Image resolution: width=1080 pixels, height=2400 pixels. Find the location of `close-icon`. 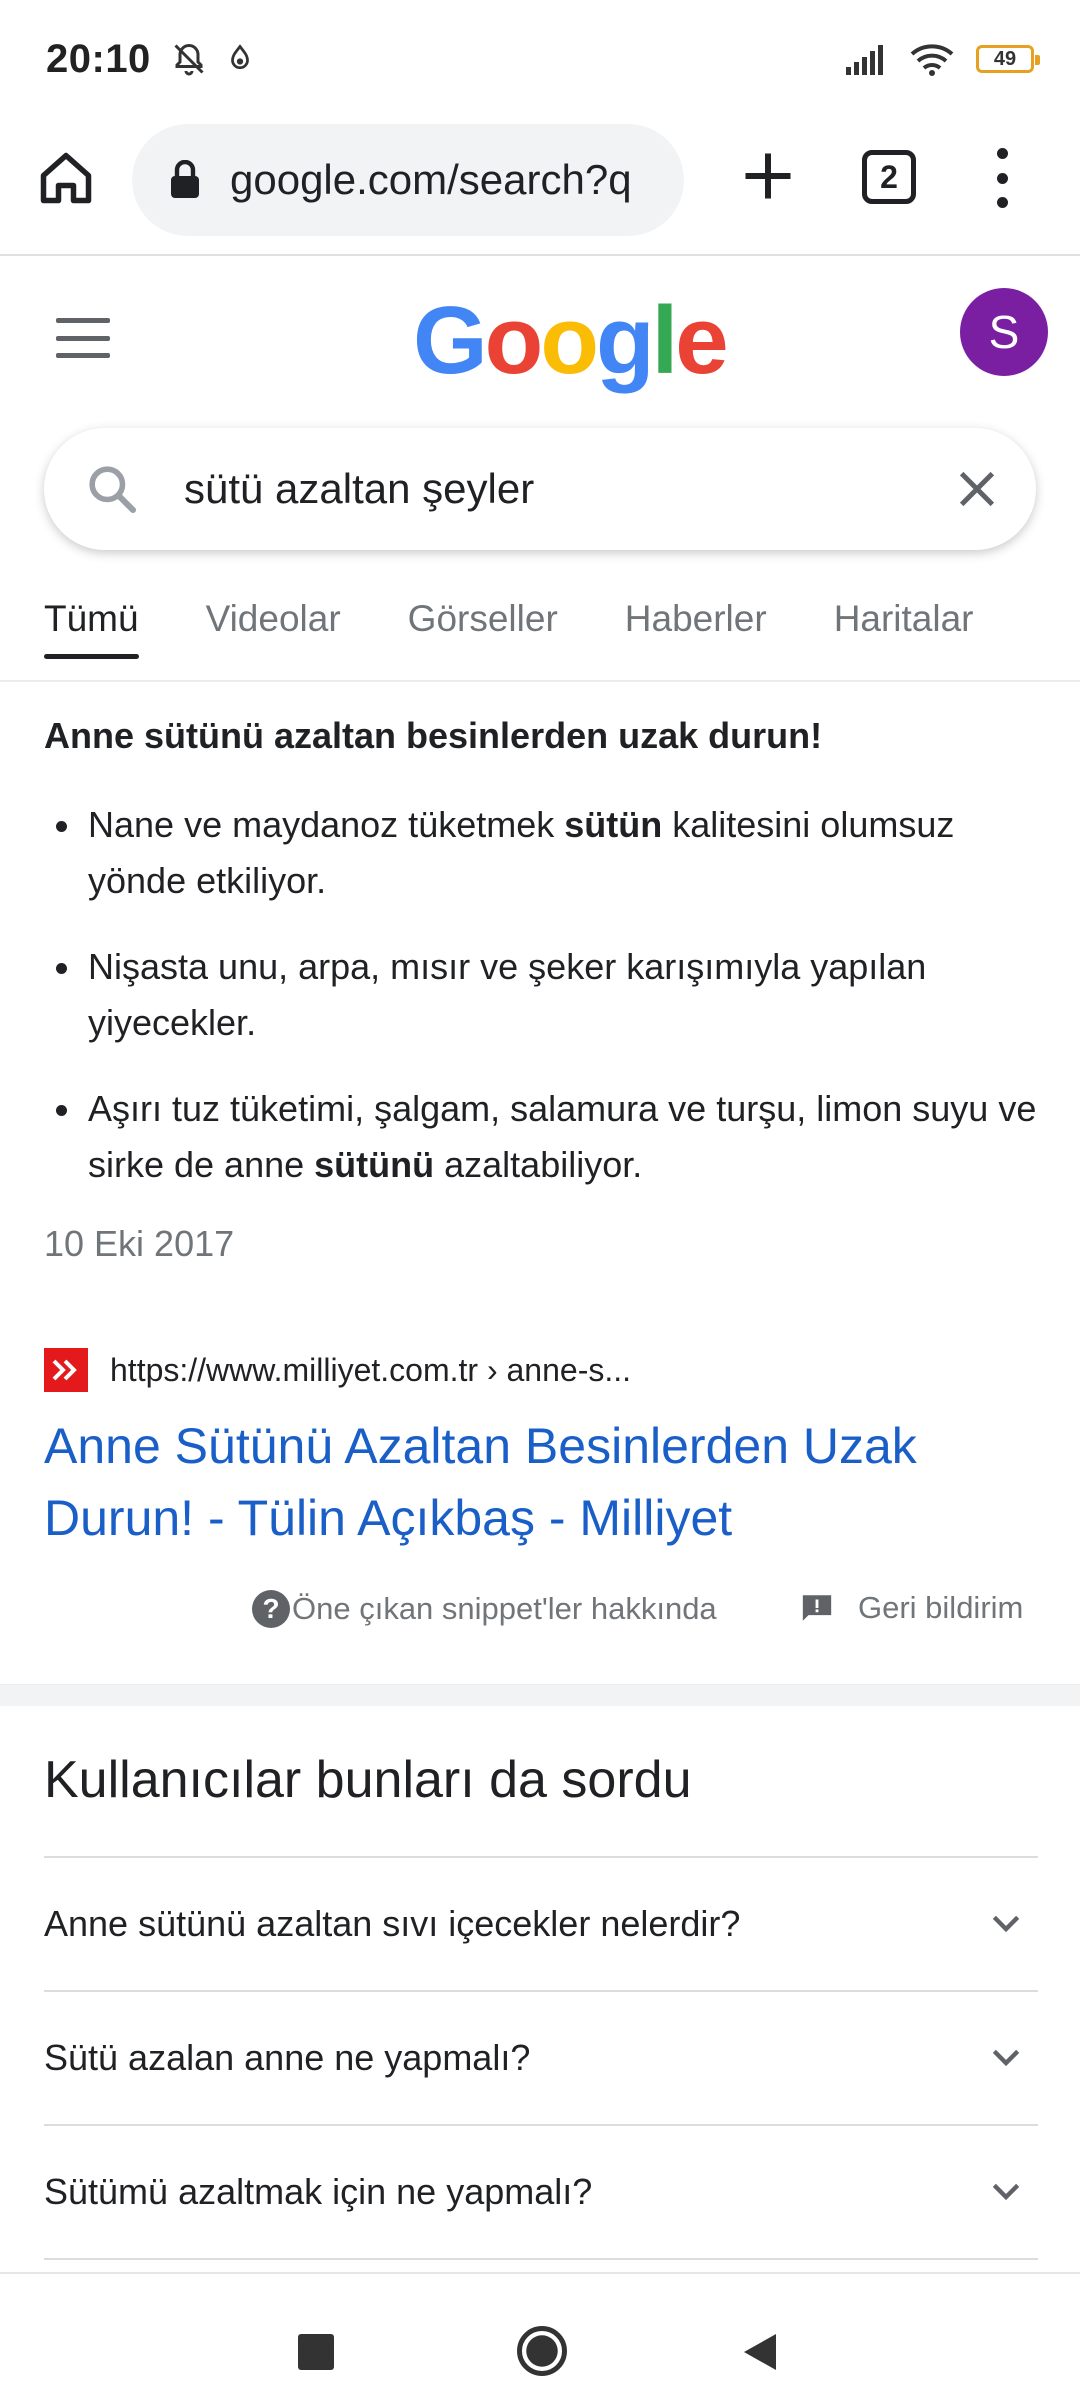

close-icon is located at coordinates (977, 489).